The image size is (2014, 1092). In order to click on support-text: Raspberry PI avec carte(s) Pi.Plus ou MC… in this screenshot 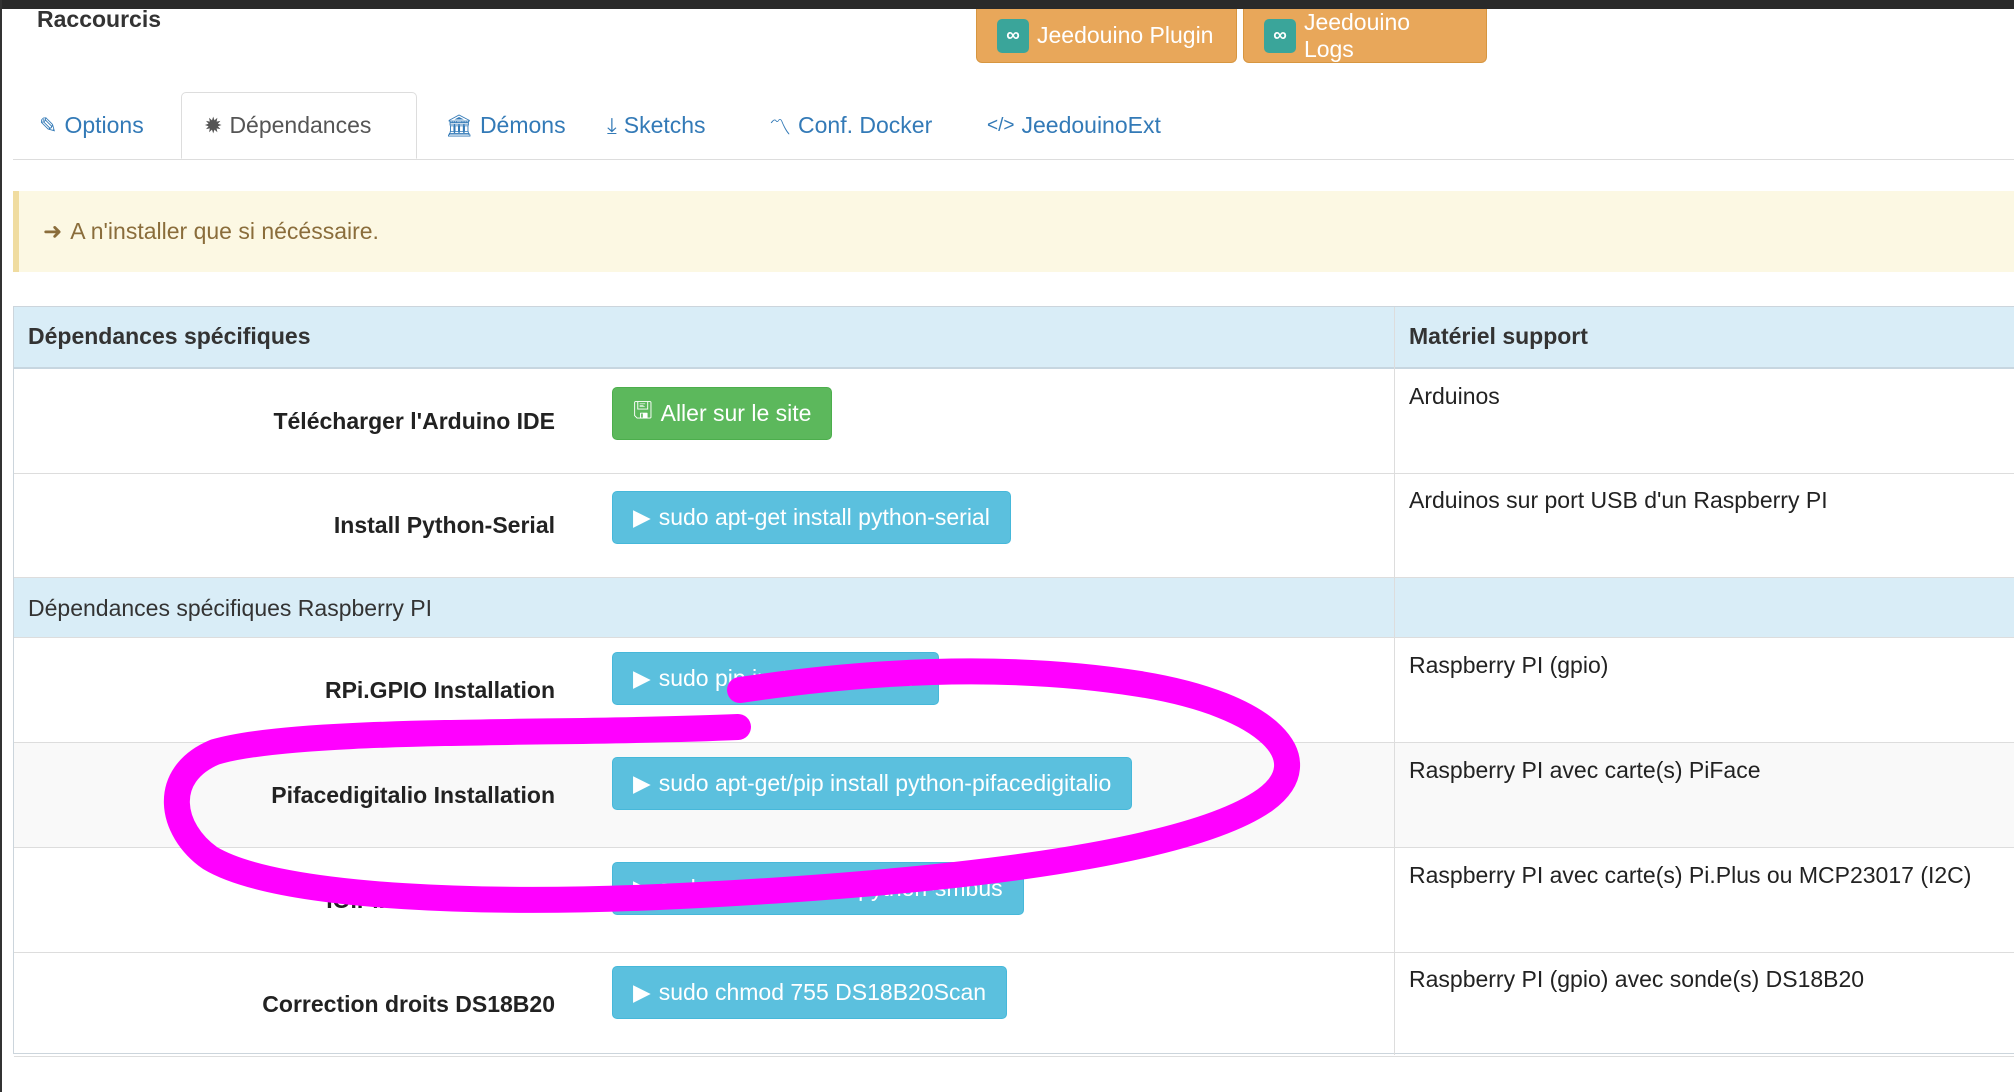, I will do `click(1690, 875)`.